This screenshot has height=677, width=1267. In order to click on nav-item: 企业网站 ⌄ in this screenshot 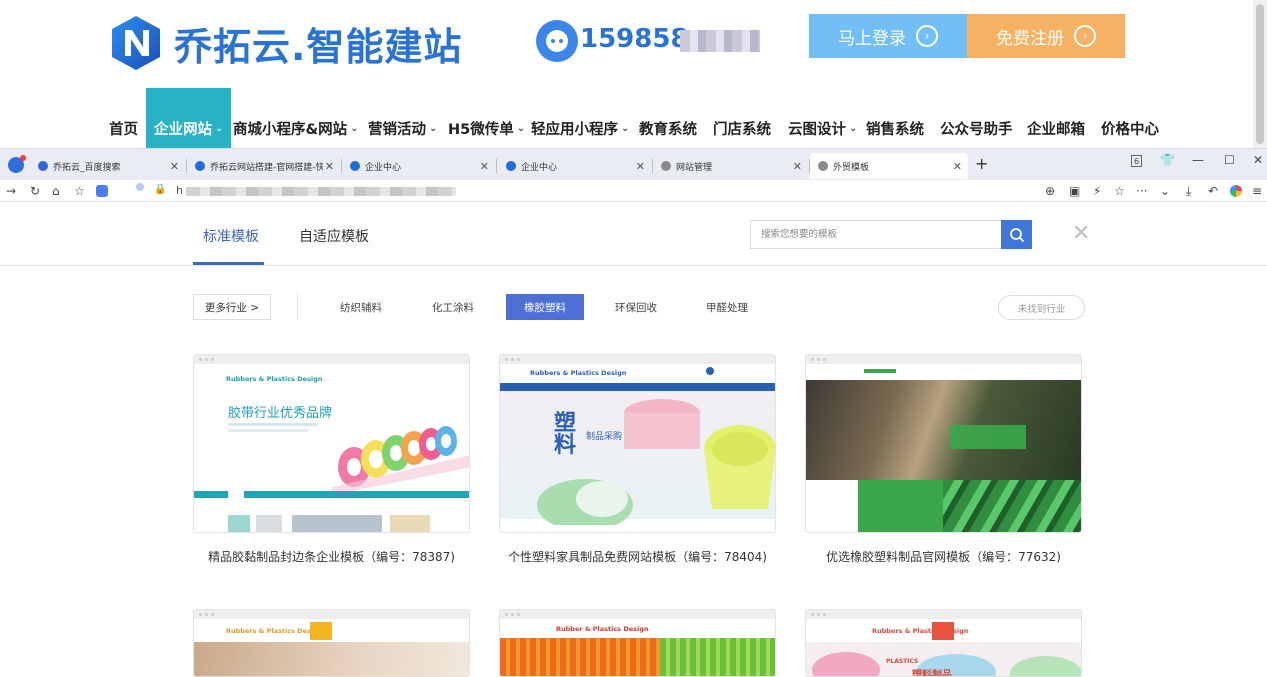, I will do `click(189, 118)`.